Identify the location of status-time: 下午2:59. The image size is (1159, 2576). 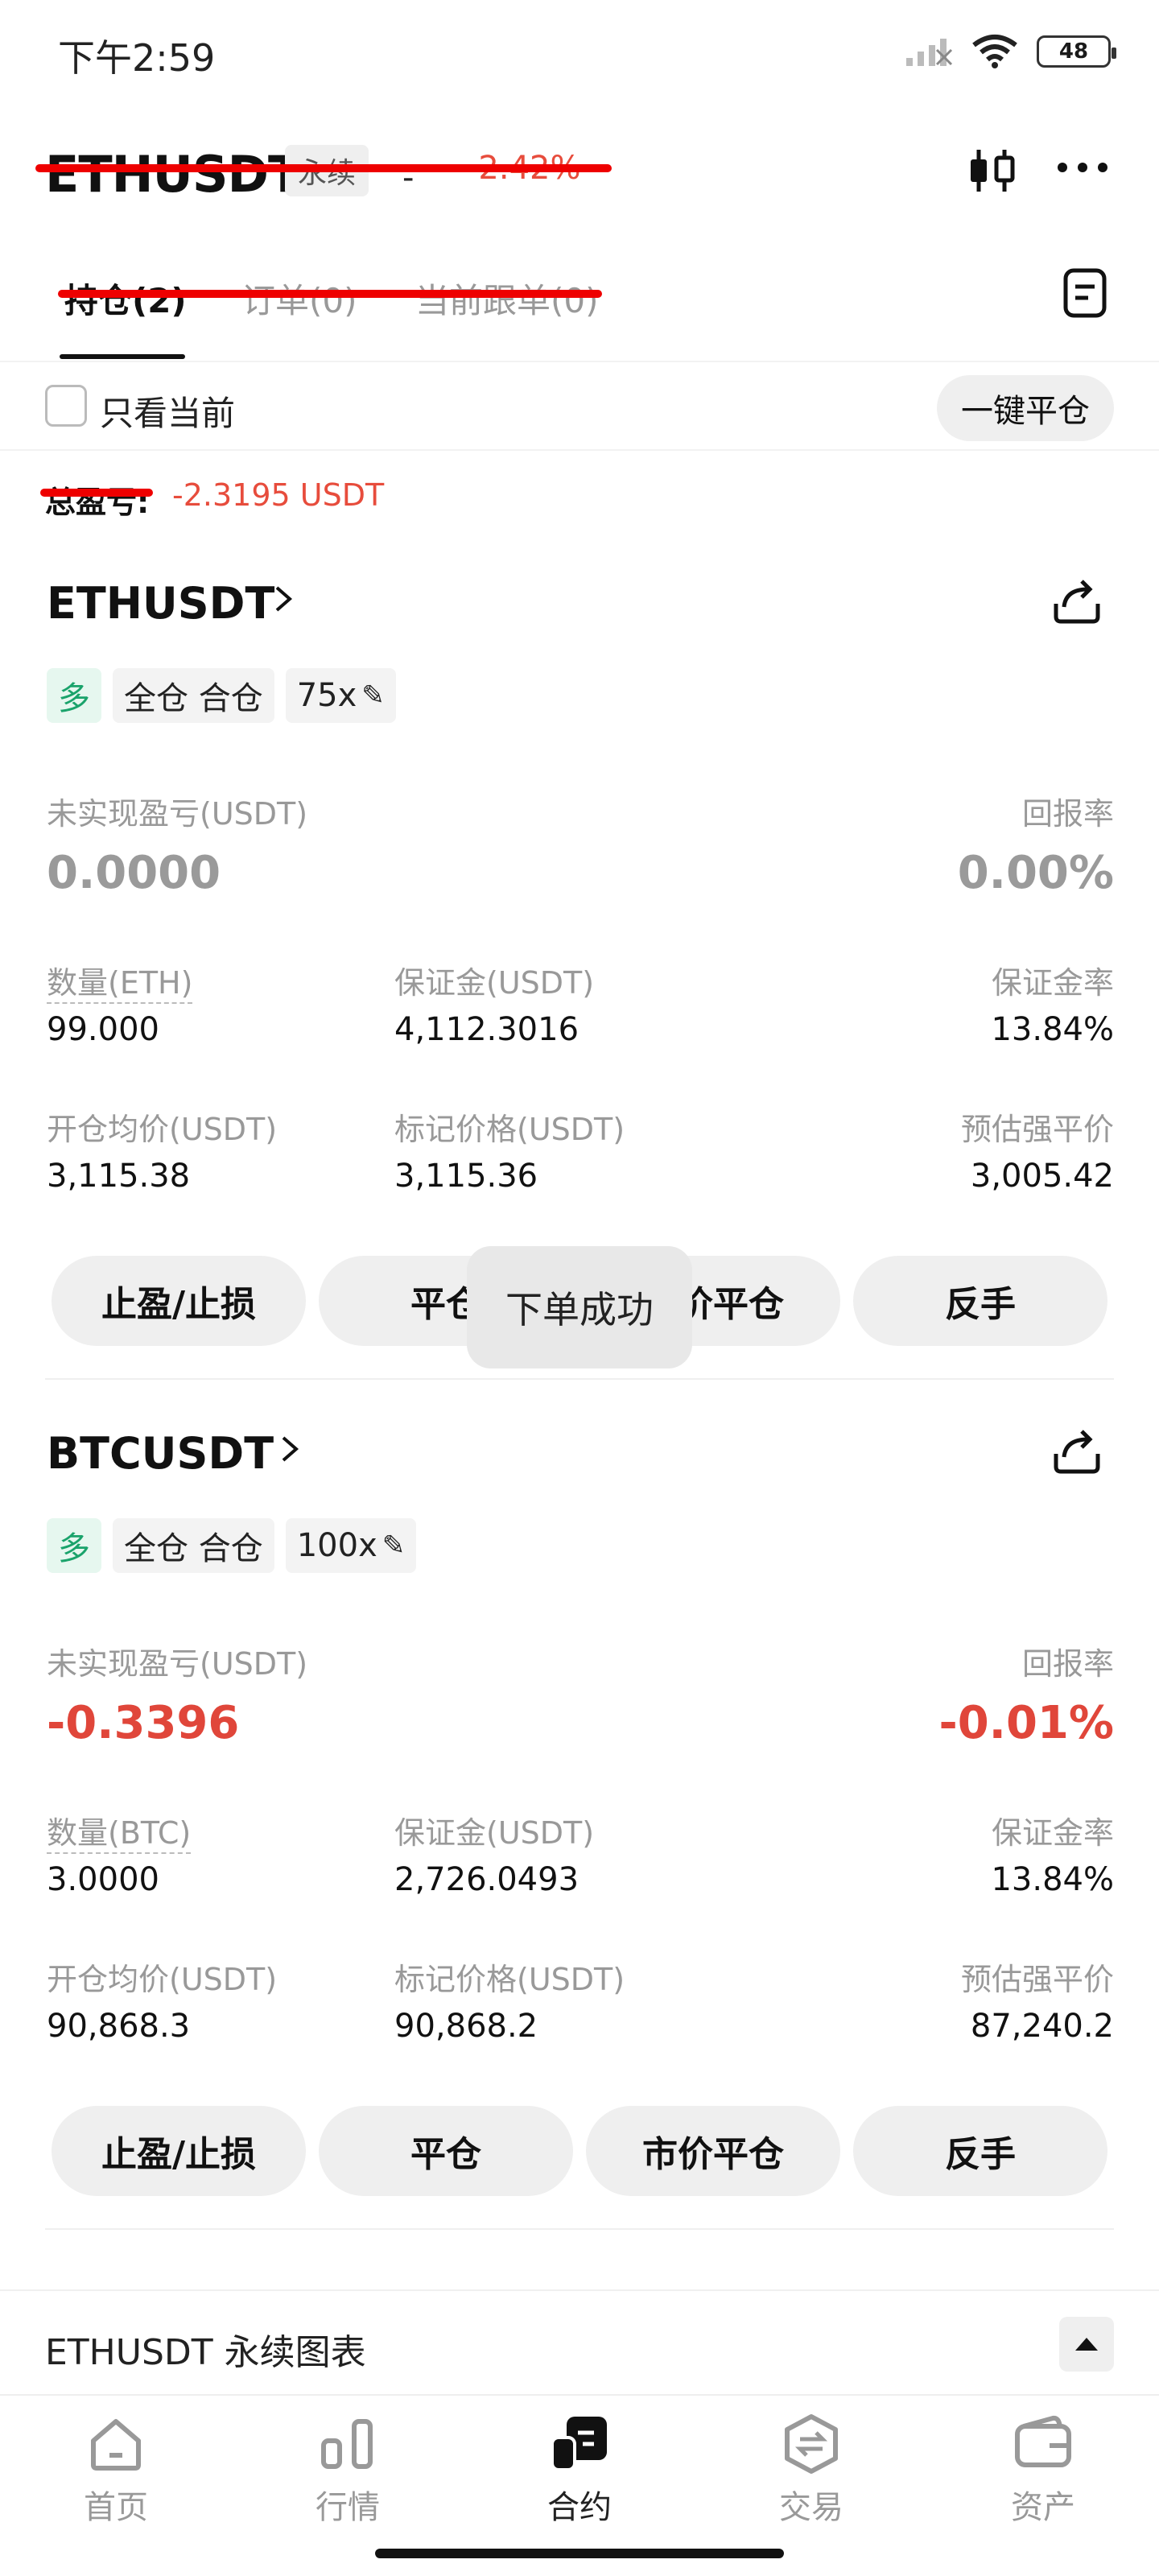
(137, 58).